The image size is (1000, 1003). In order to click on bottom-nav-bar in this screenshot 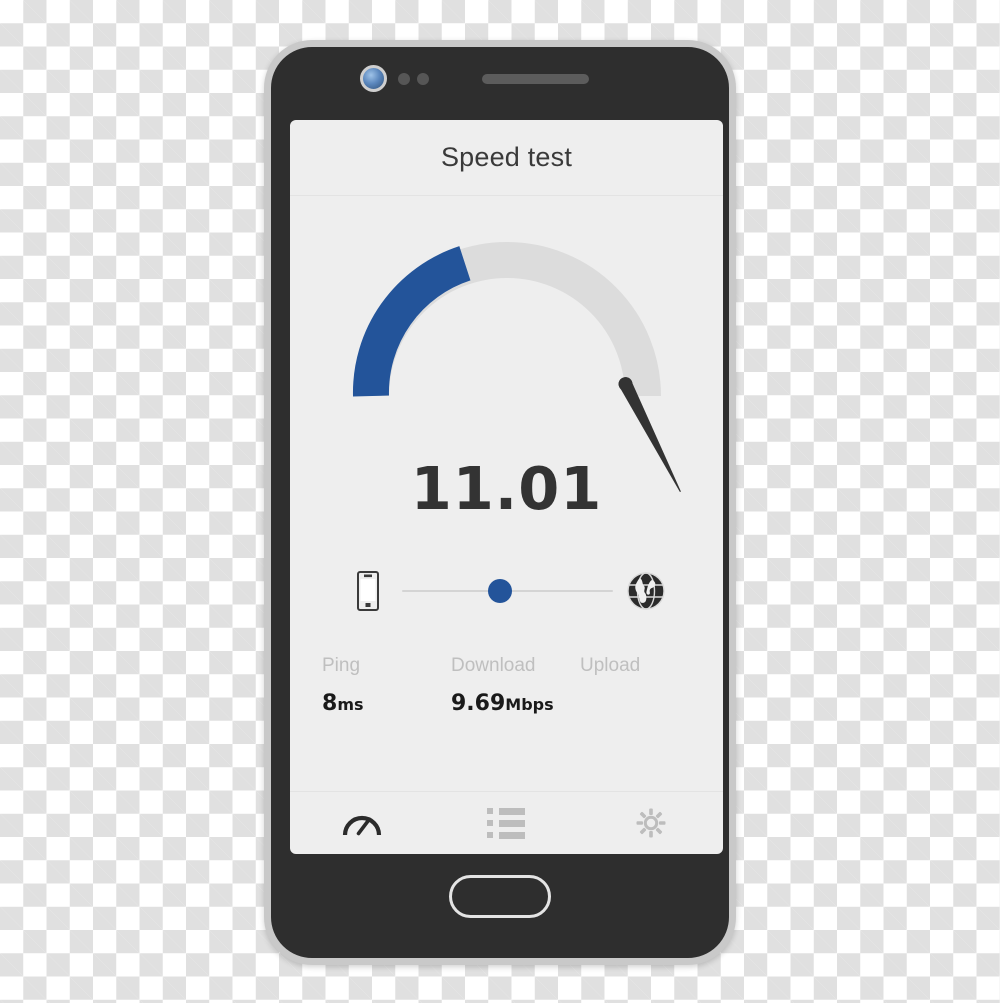, I will do `click(506, 822)`.